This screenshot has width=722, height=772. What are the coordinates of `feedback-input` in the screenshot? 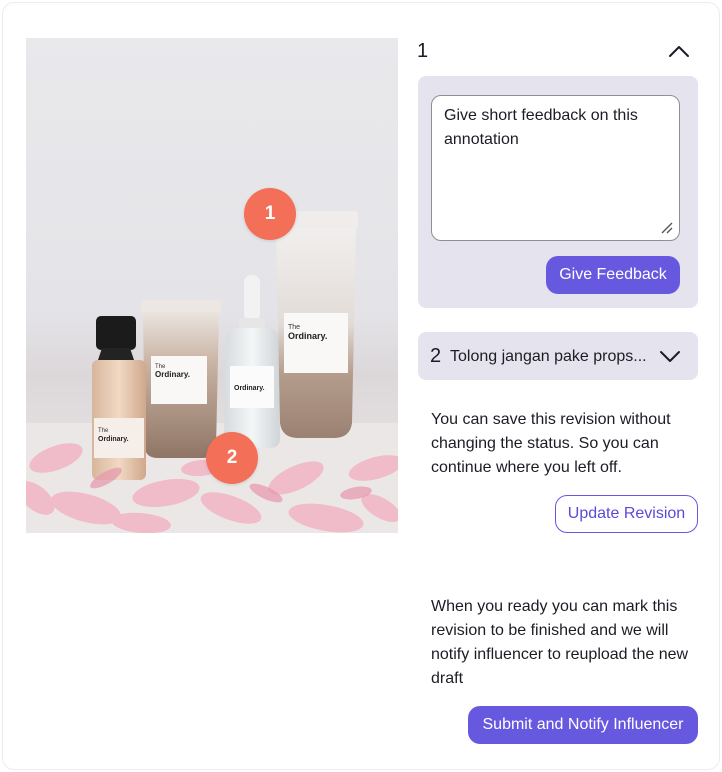 It's located at (555, 168).